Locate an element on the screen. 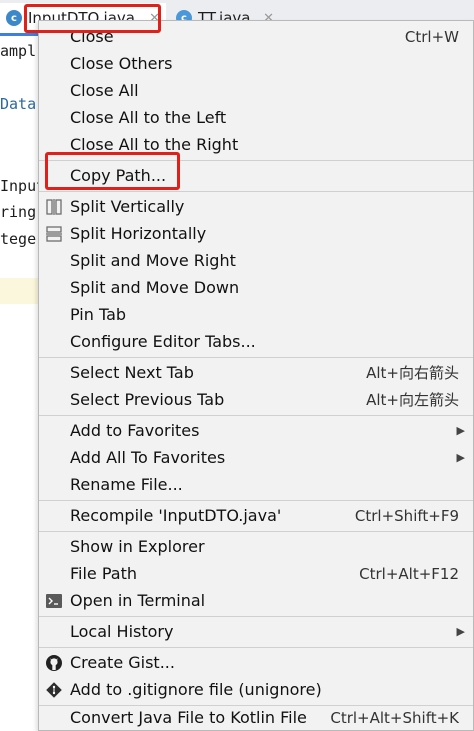 This screenshot has height=731, width=474. menu-item-pin-tab: Pin Tab is located at coordinates (256, 314).